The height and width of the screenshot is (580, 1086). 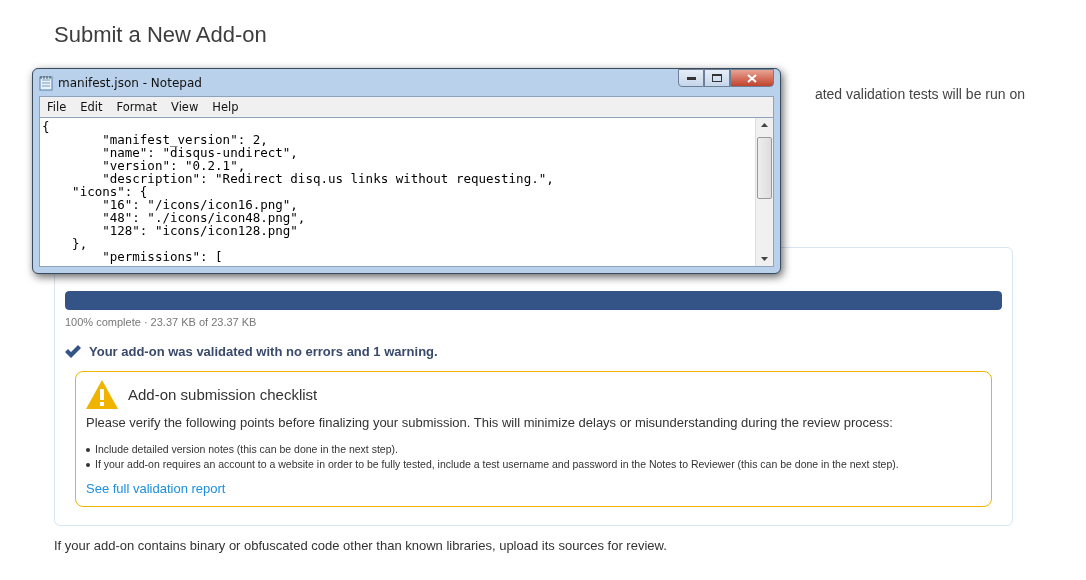 I want to click on notepad-icon, so click(x=46, y=82).